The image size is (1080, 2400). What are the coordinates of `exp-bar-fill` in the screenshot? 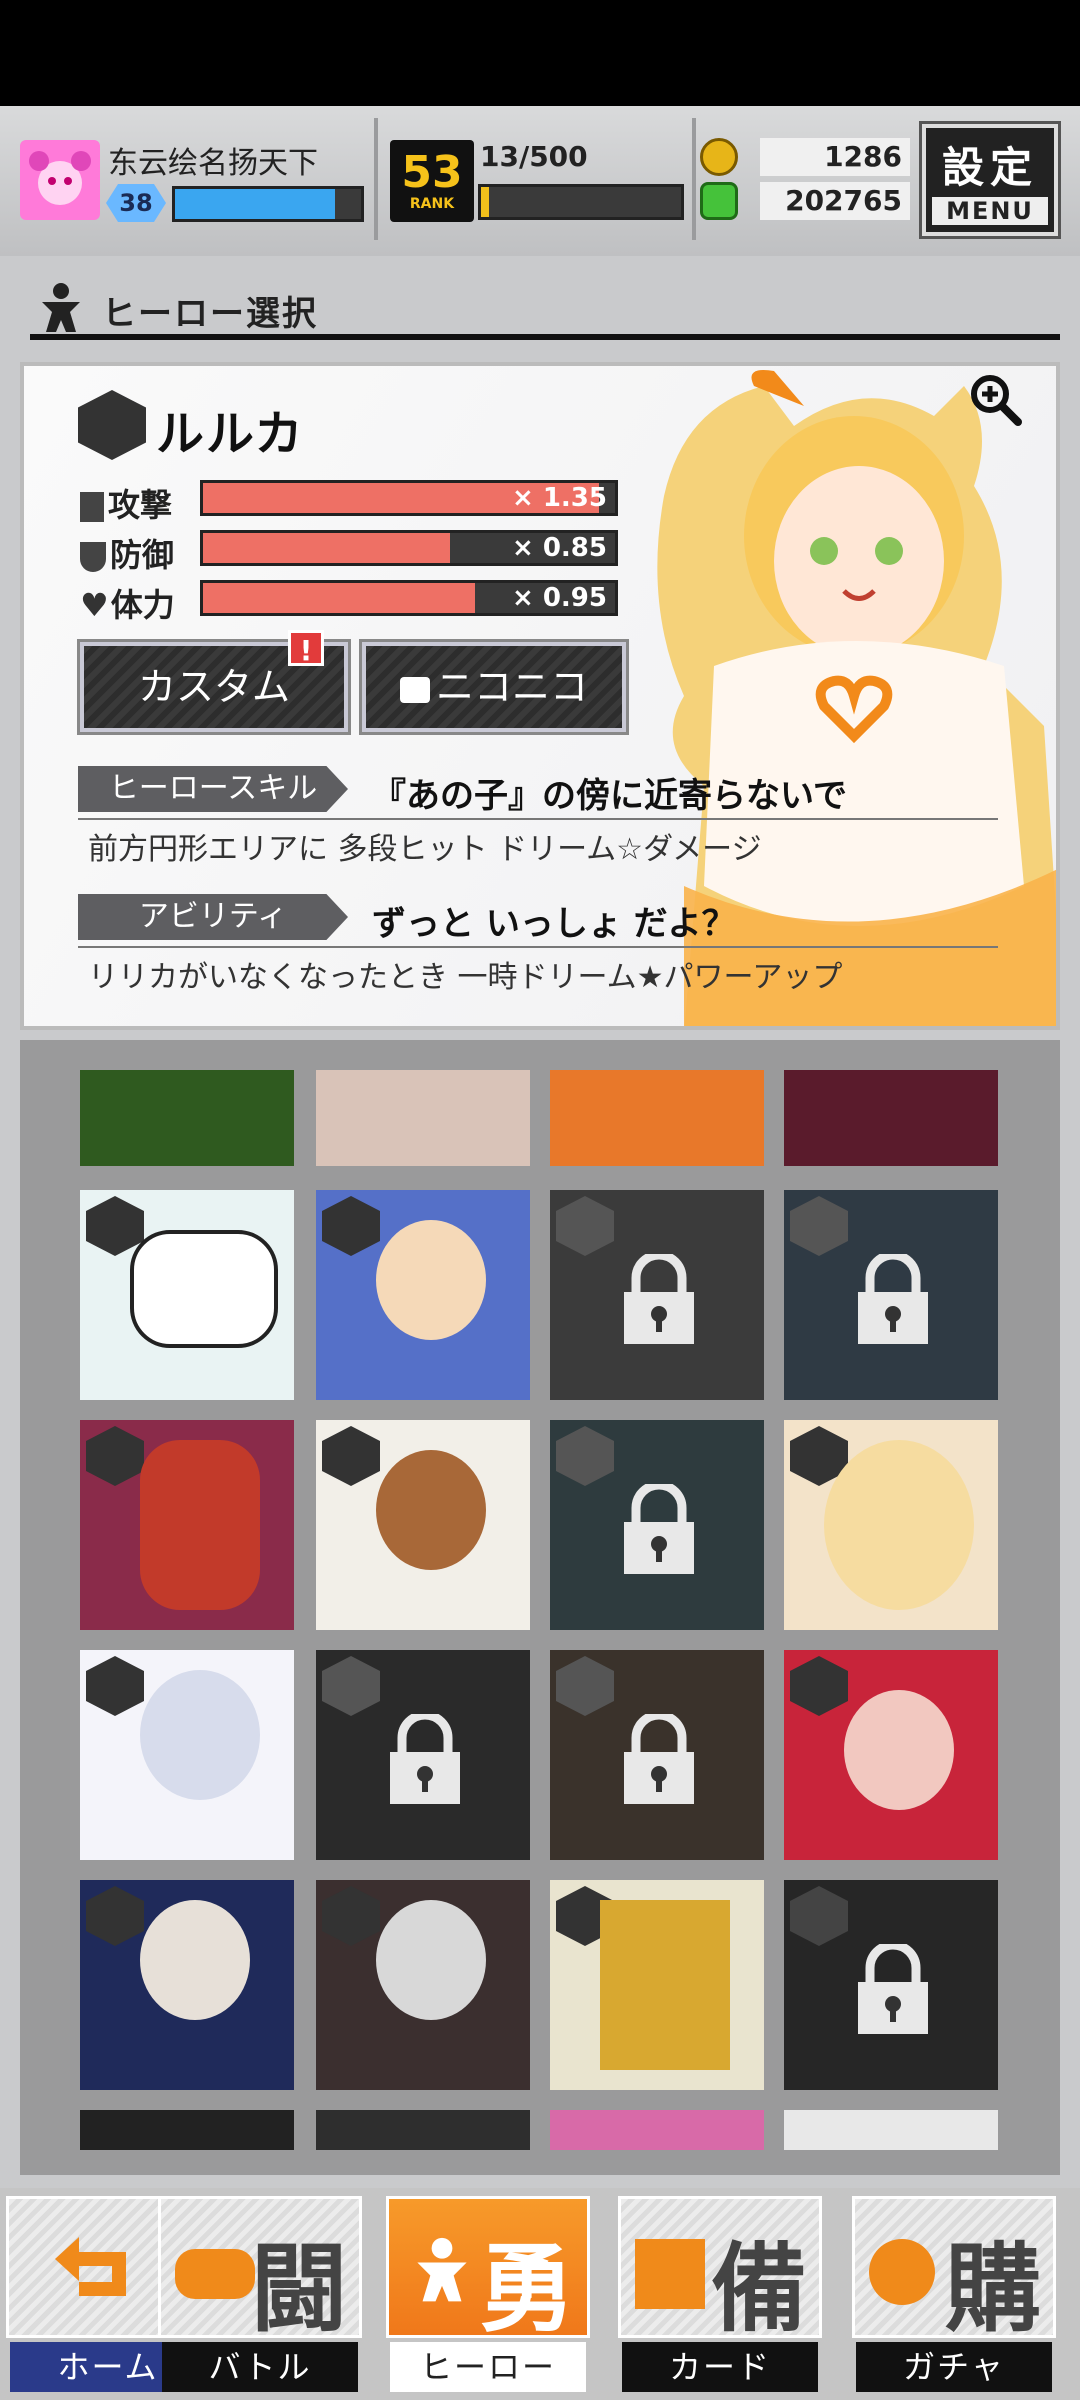 It's located at (255, 204).